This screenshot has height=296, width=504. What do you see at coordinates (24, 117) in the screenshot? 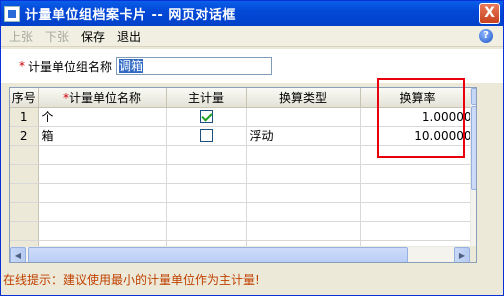
I see `row-number: 1` at bounding box center [24, 117].